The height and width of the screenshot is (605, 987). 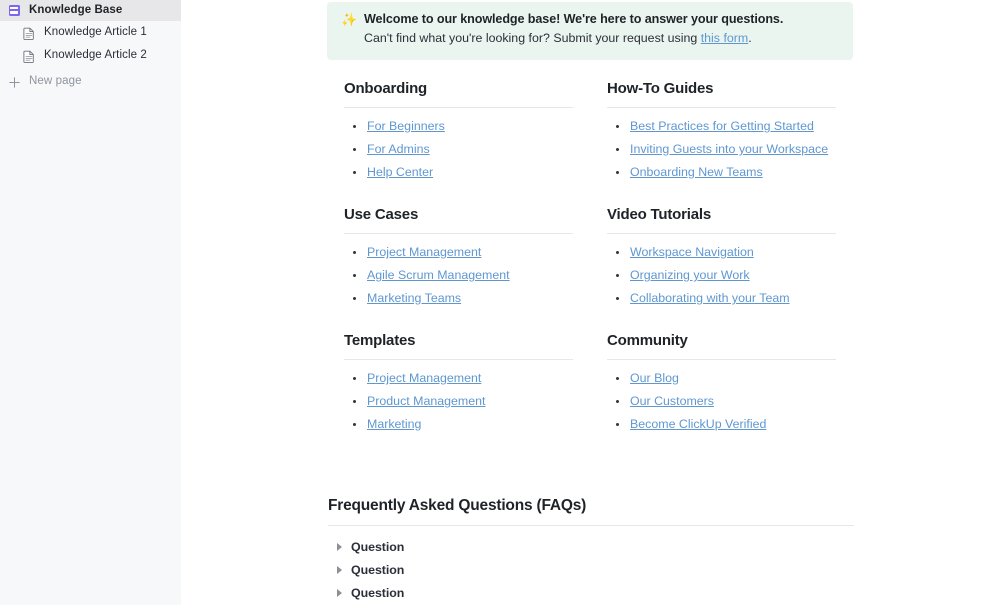 I want to click on new-page-label: New page, so click(x=55, y=81).